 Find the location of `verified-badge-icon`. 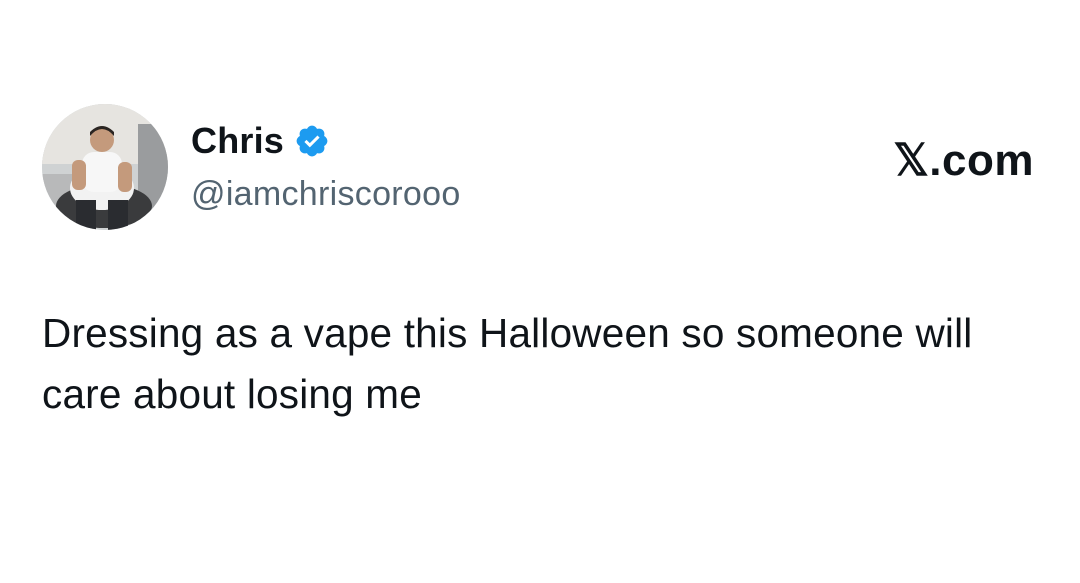

verified-badge-icon is located at coordinates (312, 141).